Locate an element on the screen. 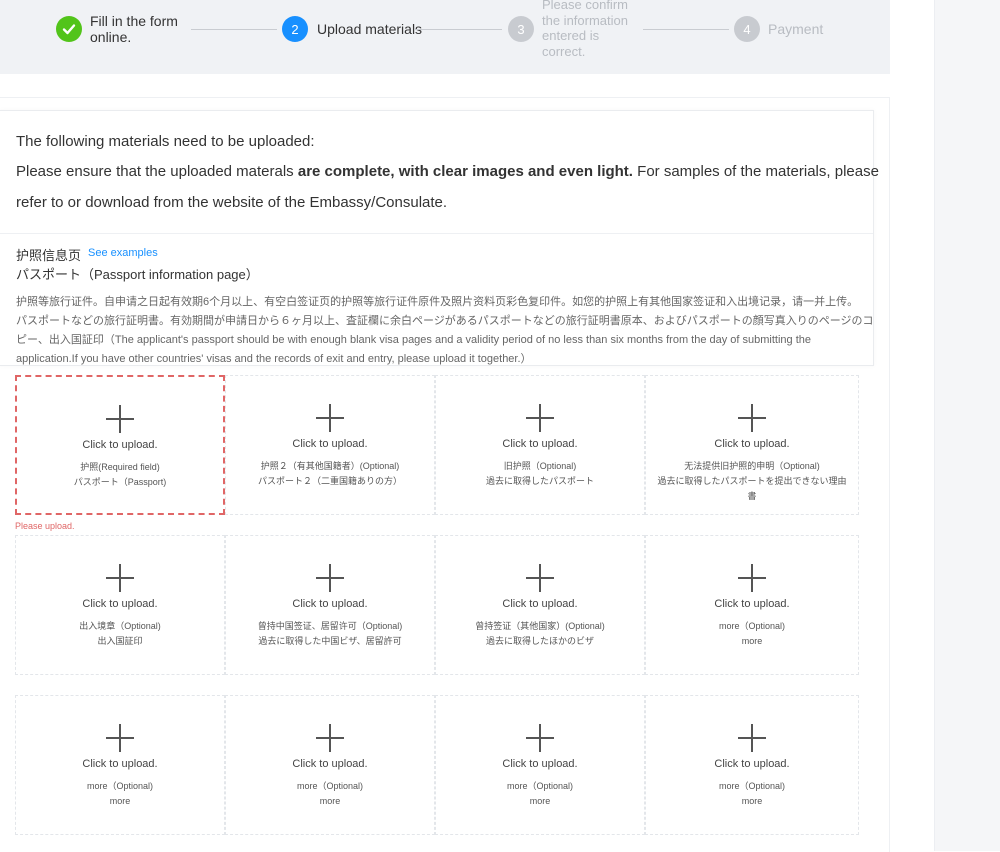 The width and height of the screenshot is (1000, 852). step-2-label: Upload materials is located at coordinates (370, 29).